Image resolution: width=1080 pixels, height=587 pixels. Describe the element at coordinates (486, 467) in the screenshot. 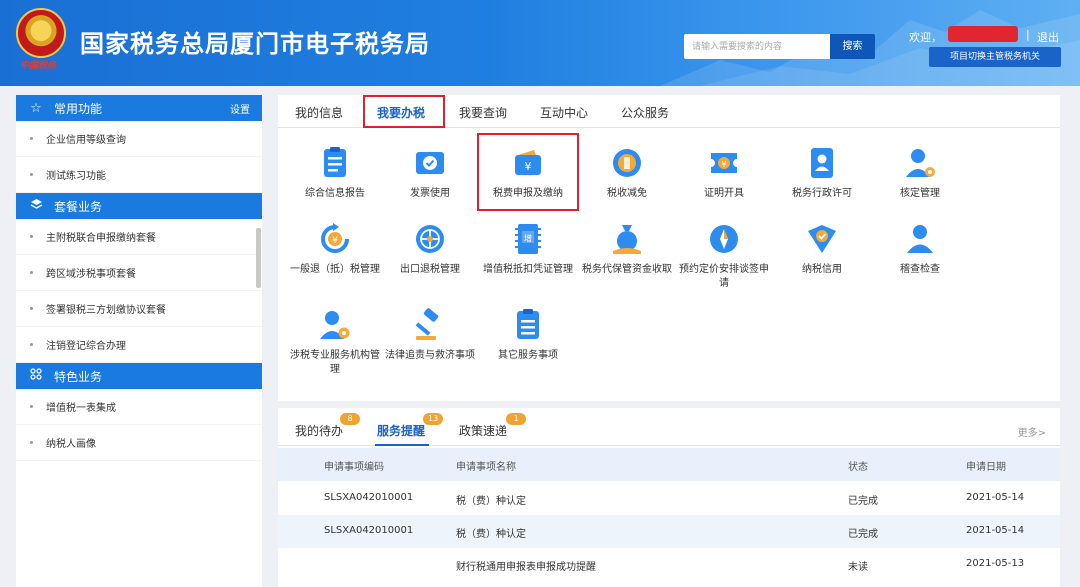

I see `col-header-name: 申请事项名称` at that location.